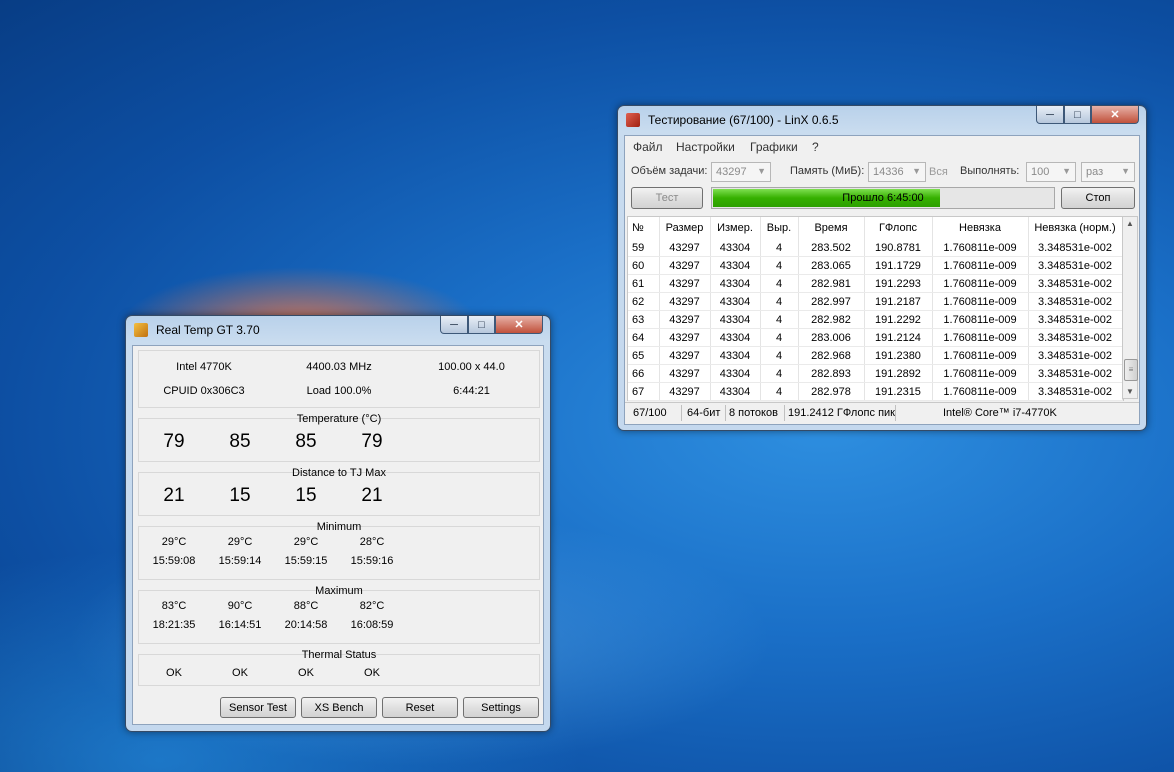  Describe the element at coordinates (633, 120) in the screenshot. I see `linx-app-icon` at that location.